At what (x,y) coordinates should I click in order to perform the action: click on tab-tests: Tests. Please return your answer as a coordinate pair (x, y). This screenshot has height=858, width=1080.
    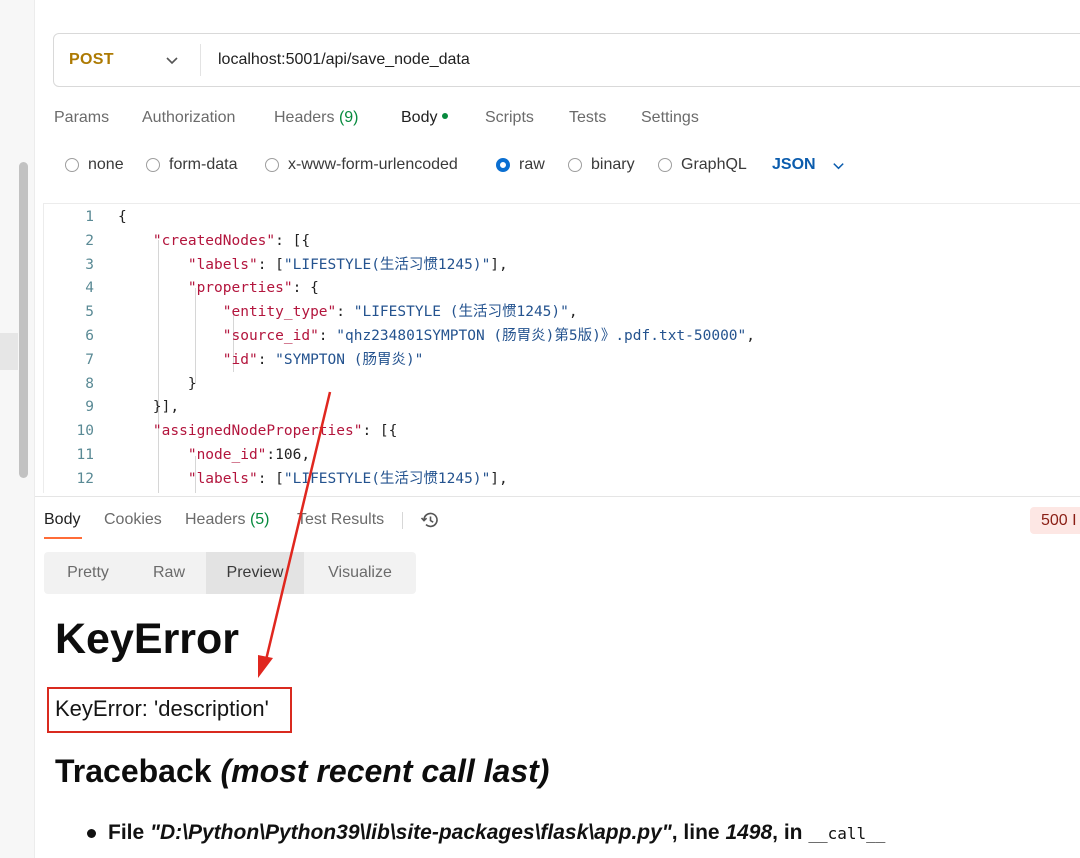
    Looking at the image, I should click on (587, 118).